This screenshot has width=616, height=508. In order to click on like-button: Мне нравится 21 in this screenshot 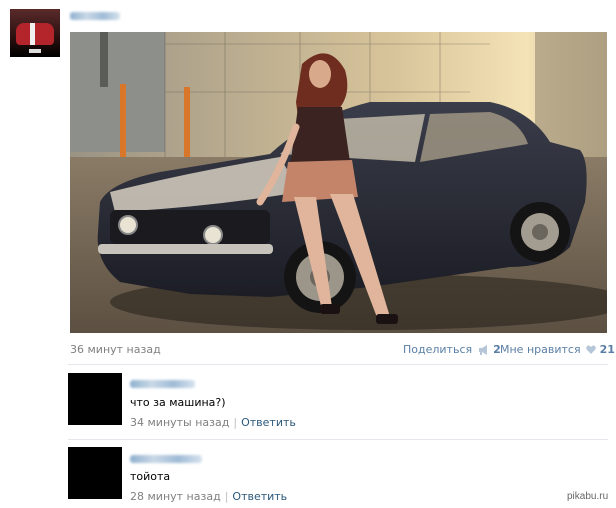, I will do `click(557, 350)`.